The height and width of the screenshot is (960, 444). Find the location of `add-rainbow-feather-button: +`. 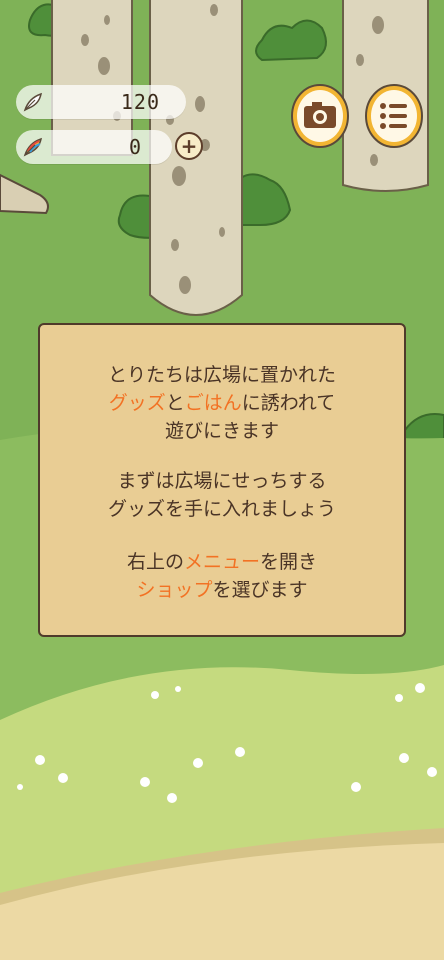

add-rainbow-feather-button: + is located at coordinates (189, 146).